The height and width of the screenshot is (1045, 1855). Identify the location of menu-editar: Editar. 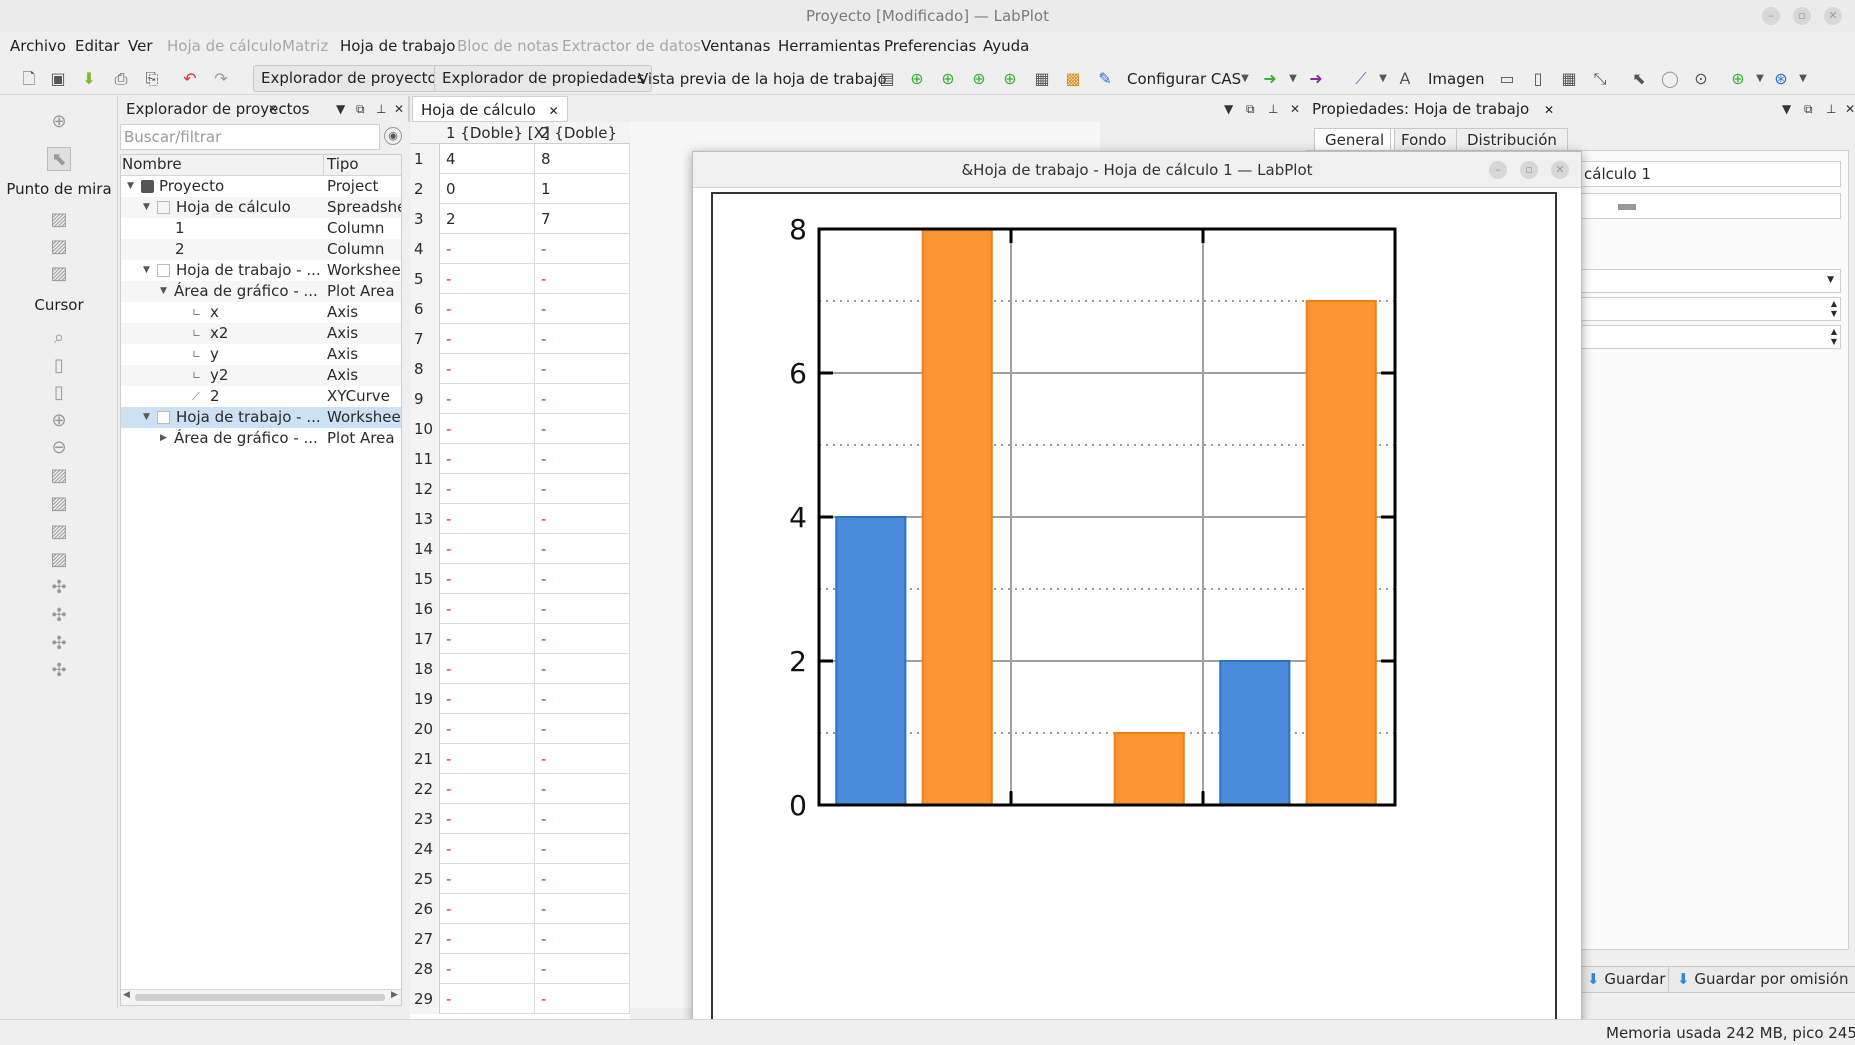
(97, 46).